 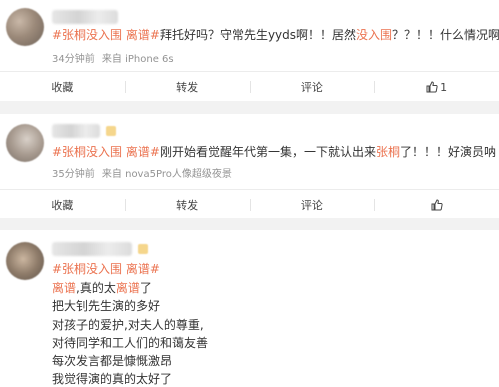 I want to click on post-text-line: 每次发言都是慷慨激昂, so click(x=112, y=361).